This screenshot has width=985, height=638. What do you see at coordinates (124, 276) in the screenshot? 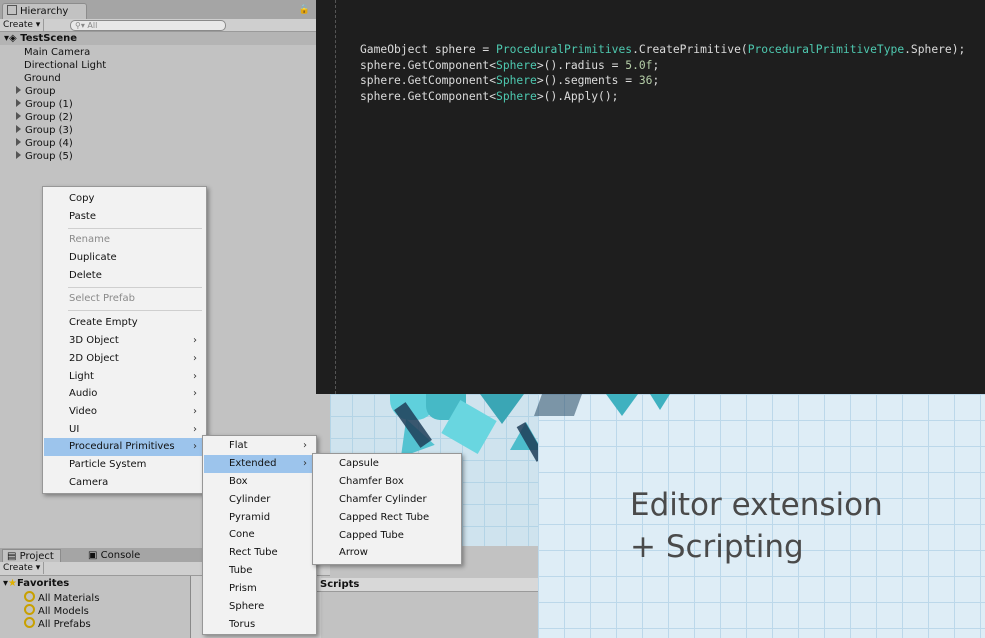
I see `menu-item-delete: Delete` at bounding box center [124, 276].